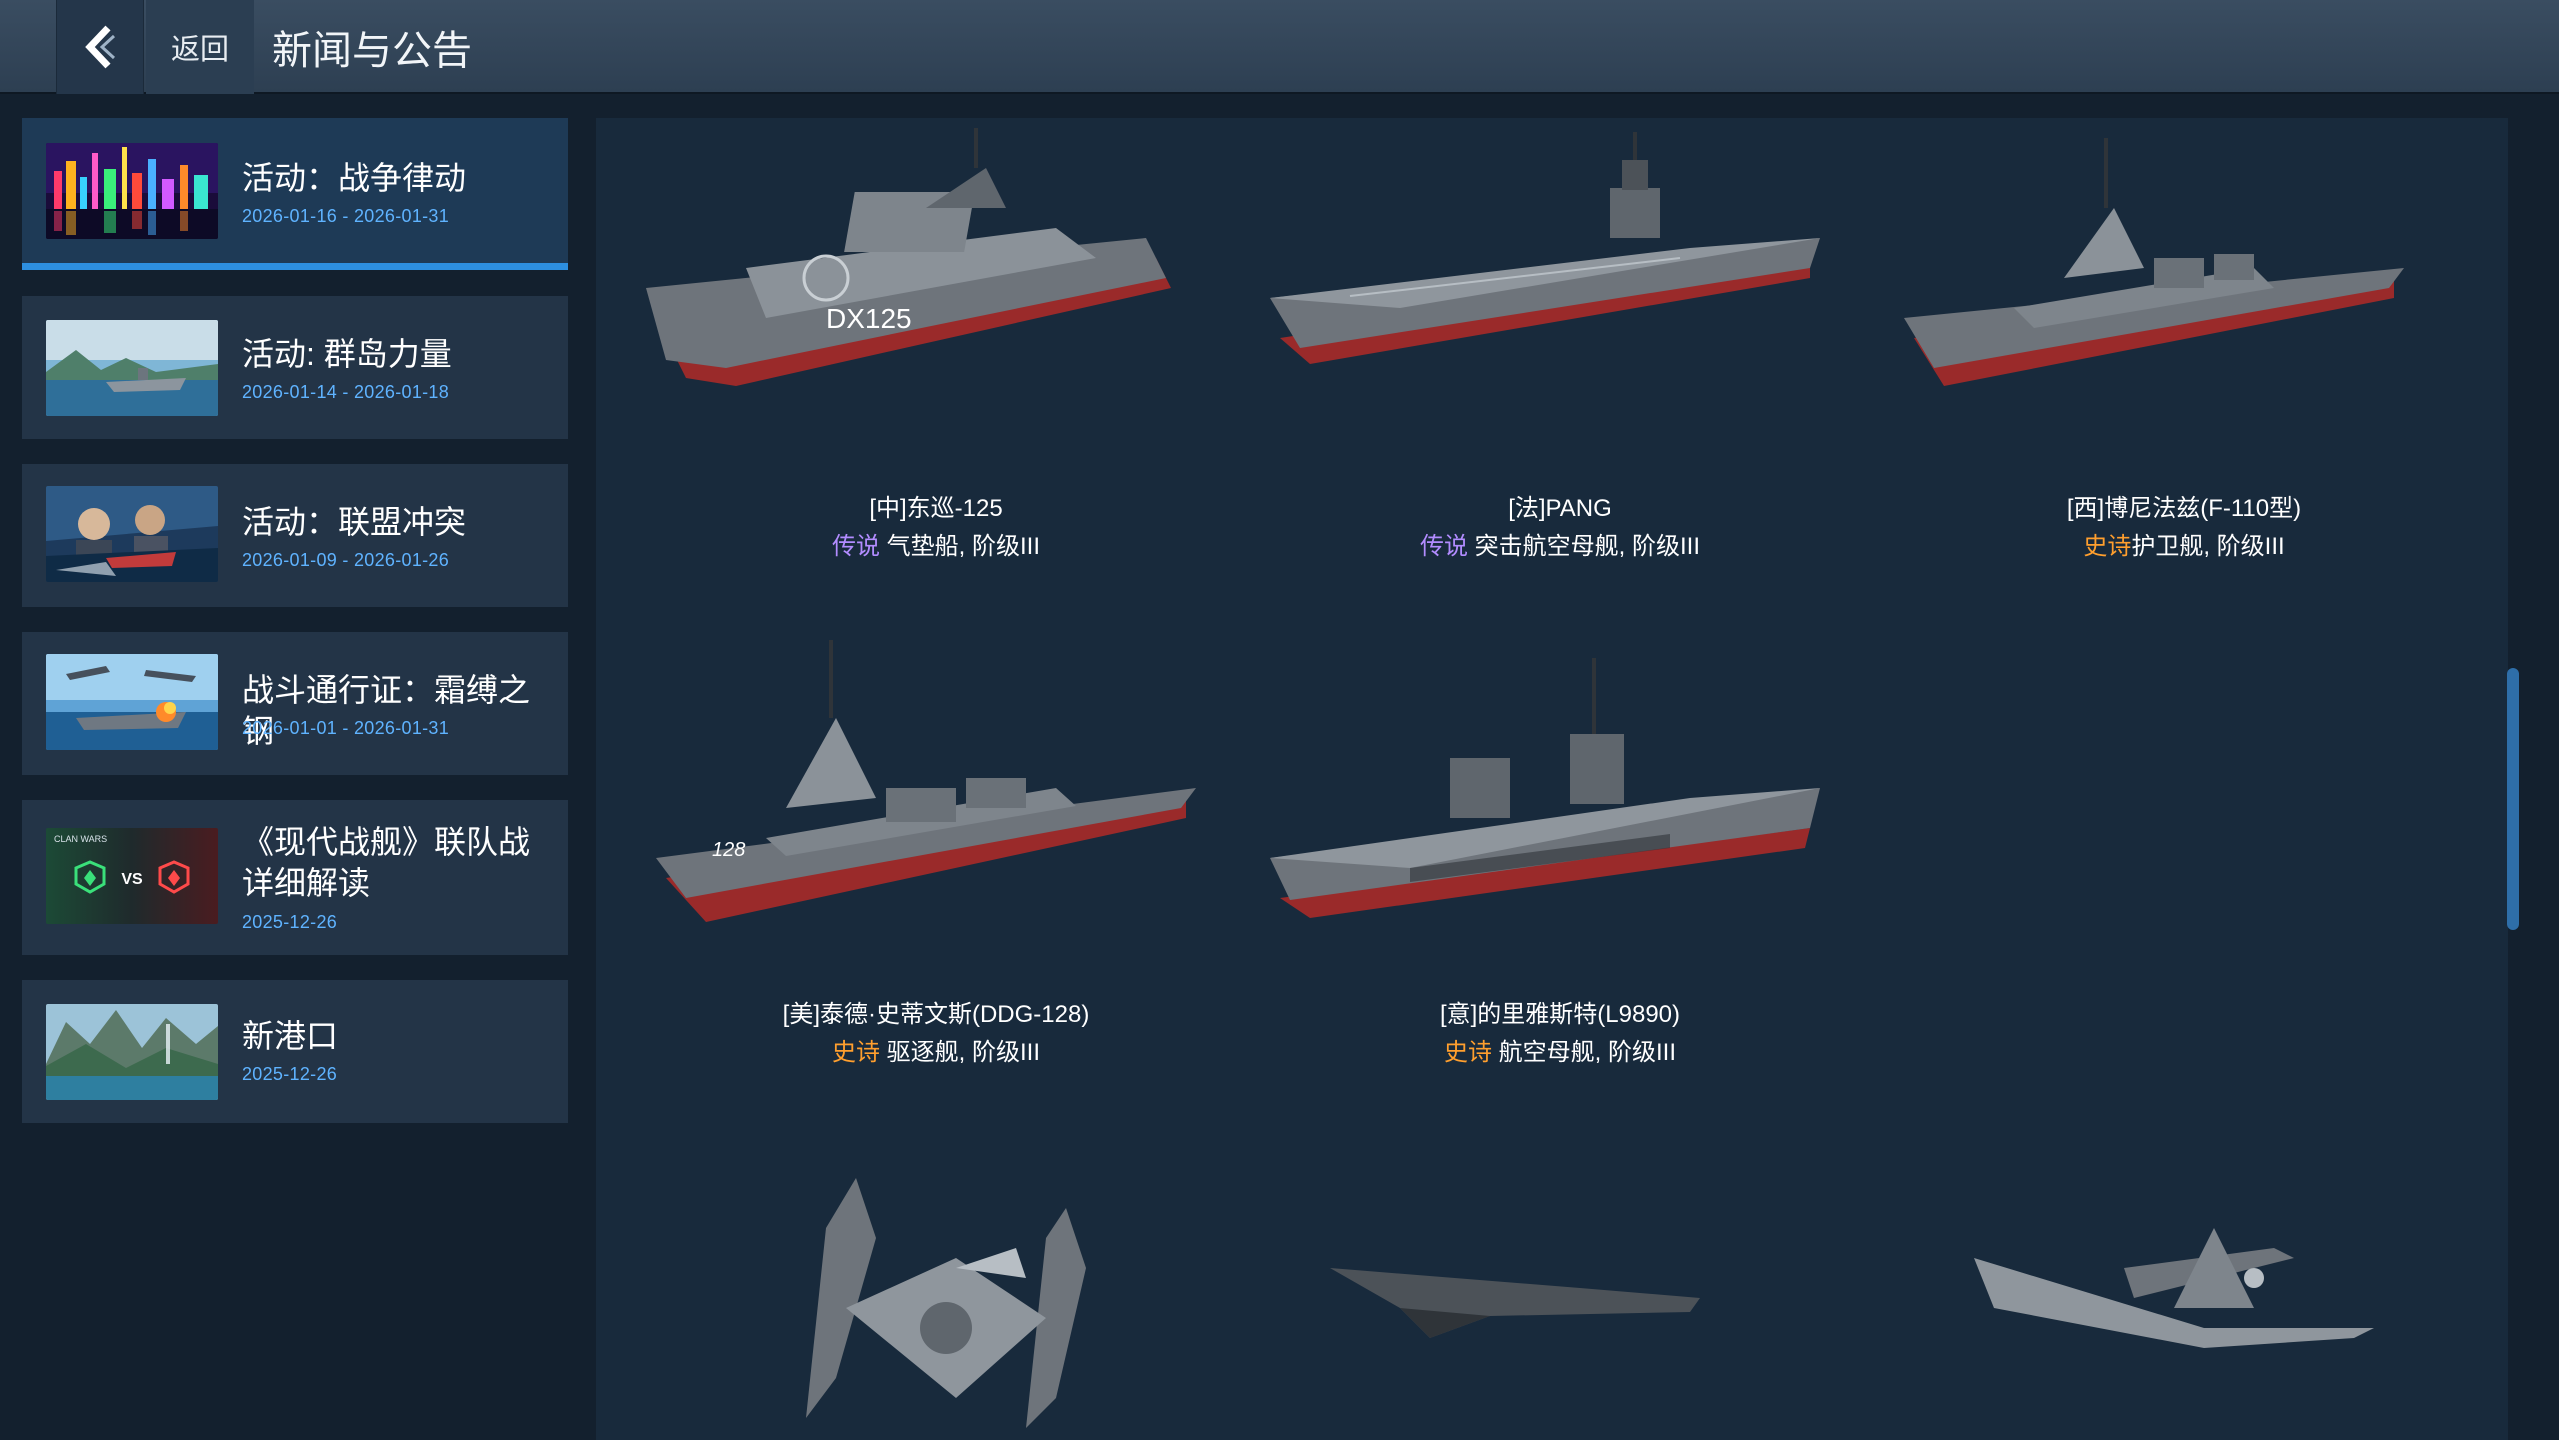  Describe the element at coordinates (1515, 1303) in the screenshot. I see `flying-wing-image` at that location.